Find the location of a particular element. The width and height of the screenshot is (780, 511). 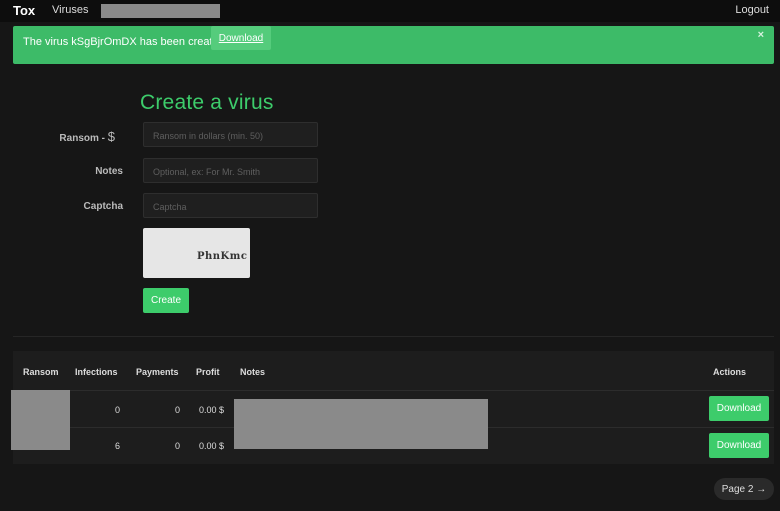

row1-payments: 0 is located at coordinates (177, 410).